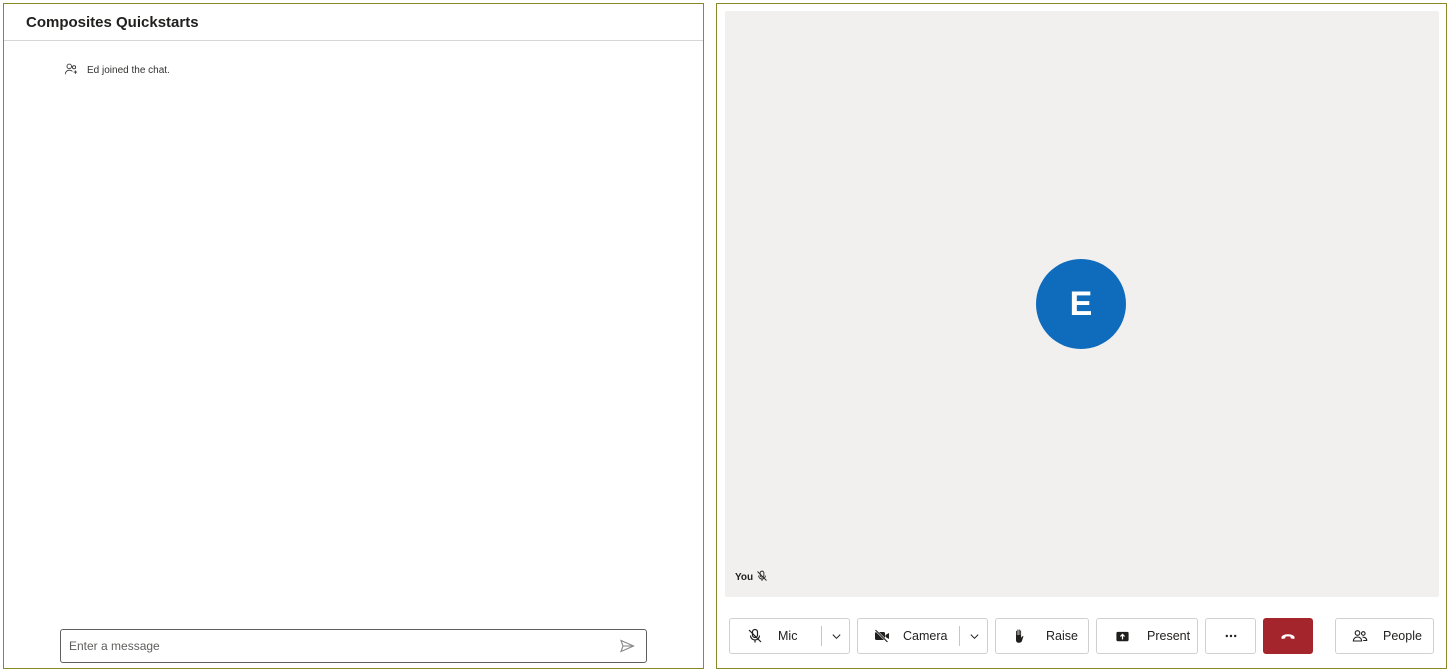  I want to click on call-end-icon, so click(1288, 636).